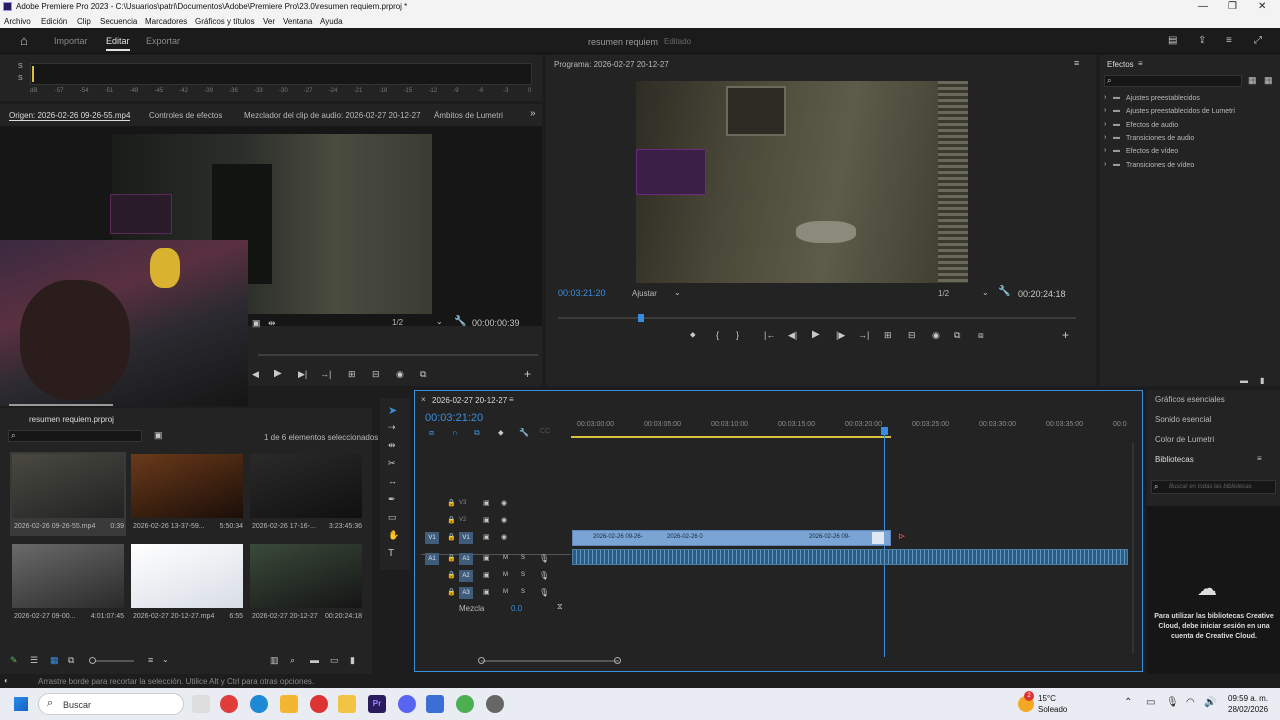 This screenshot has height=720, width=1280. Describe the element at coordinates (68, 584) in the screenshot. I see `project-item: 2026-02-27 09-00... 4:01:07:45` at that location.